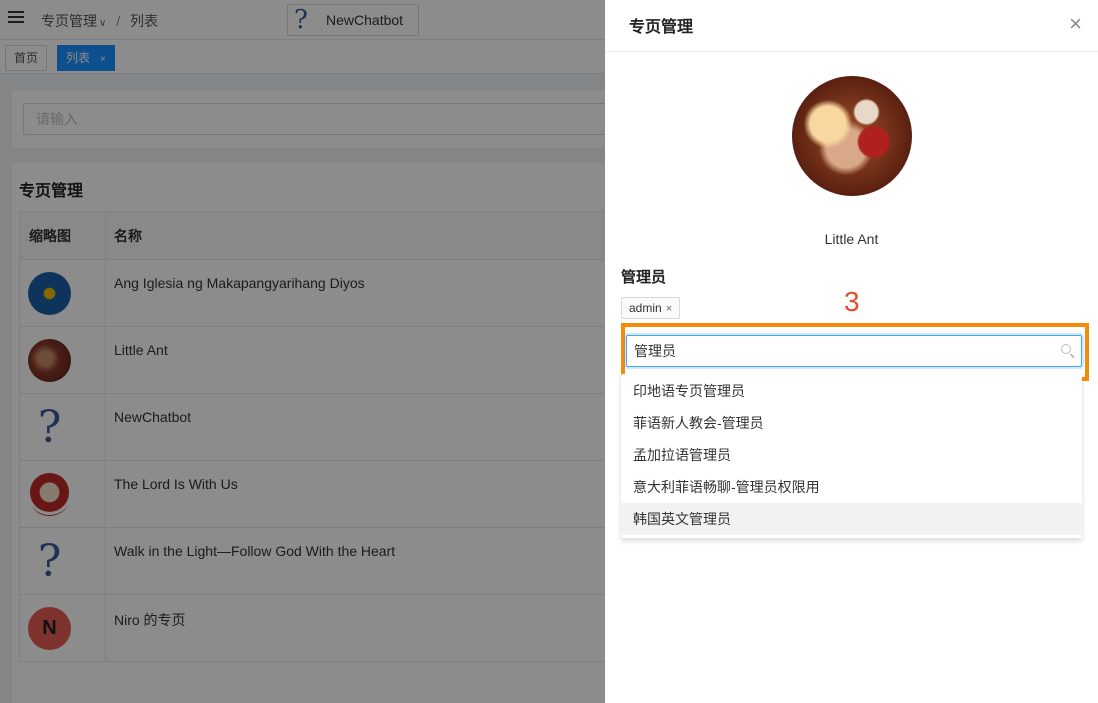 This screenshot has width=1098, height=703. Describe the element at coordinates (851, 487) in the screenshot. I see `dropdown-option: 意大利菲语畅聊-管理员权限用` at that location.